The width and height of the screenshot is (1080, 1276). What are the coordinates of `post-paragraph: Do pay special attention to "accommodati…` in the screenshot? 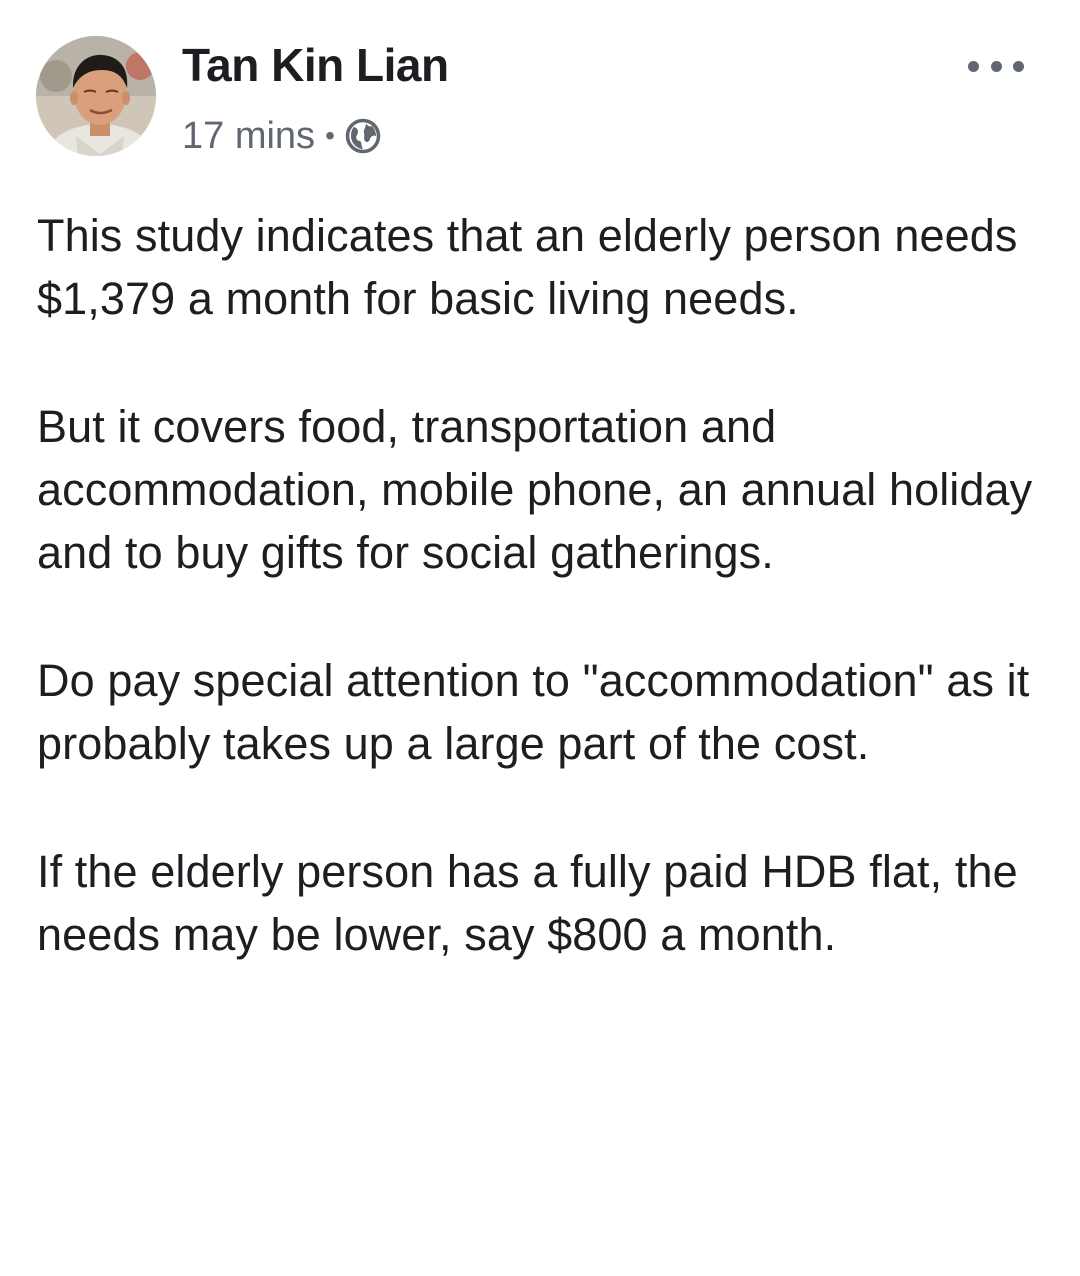 It's located at (533, 712).